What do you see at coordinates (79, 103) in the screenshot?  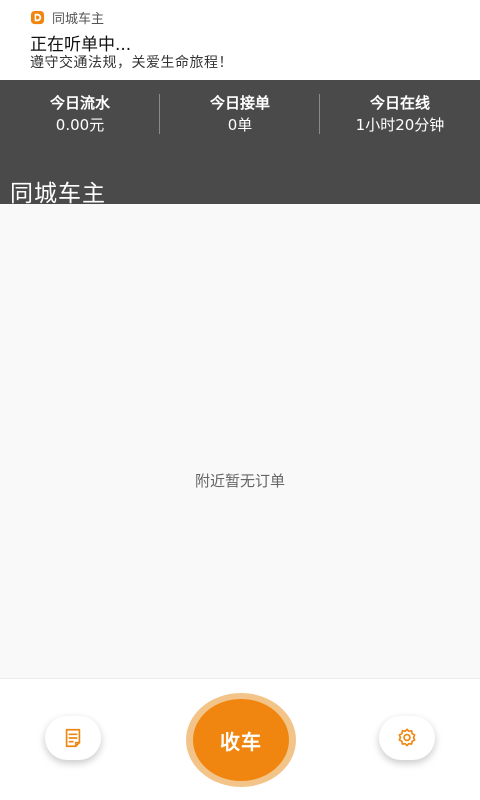 I see `stat-label: 今日流水` at bounding box center [79, 103].